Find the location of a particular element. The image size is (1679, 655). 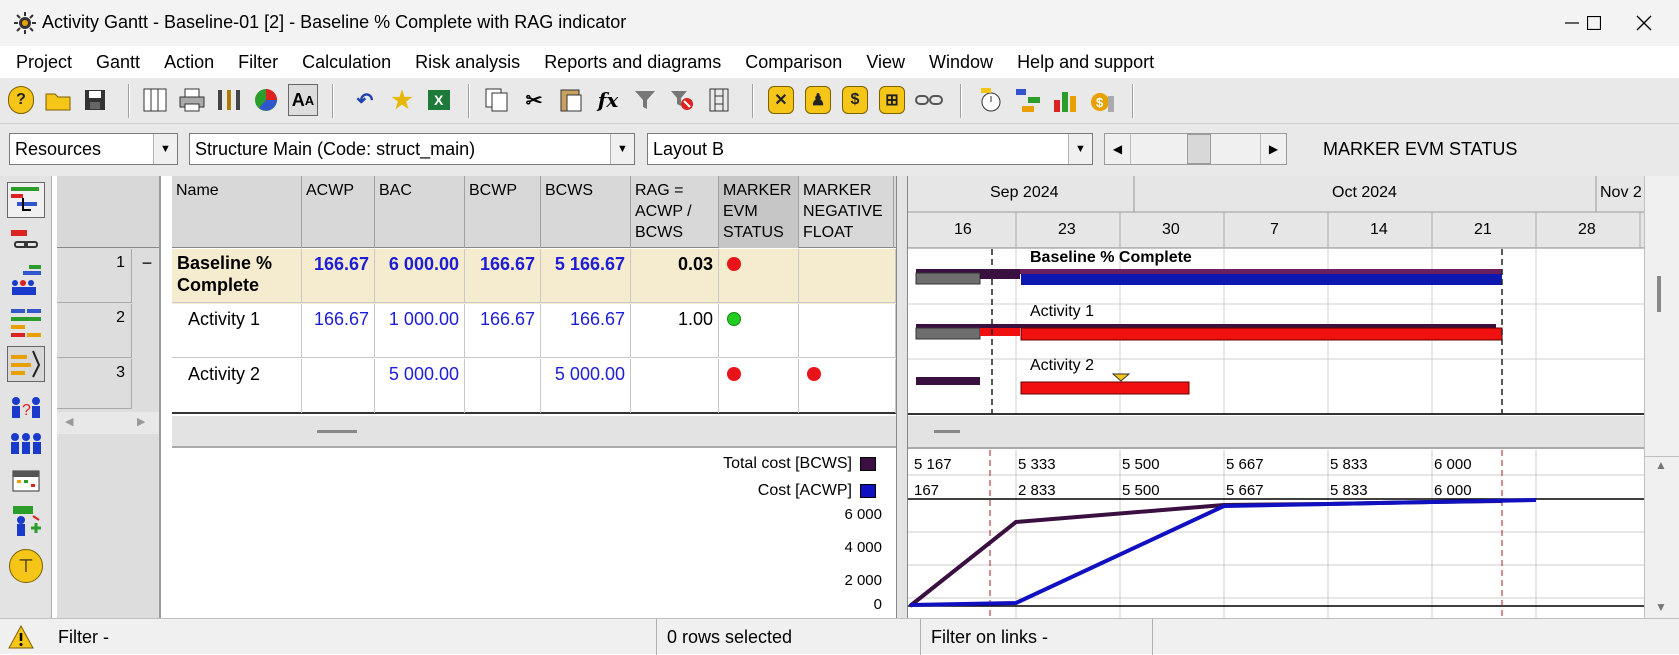

close-button is located at coordinates (1644, 23).